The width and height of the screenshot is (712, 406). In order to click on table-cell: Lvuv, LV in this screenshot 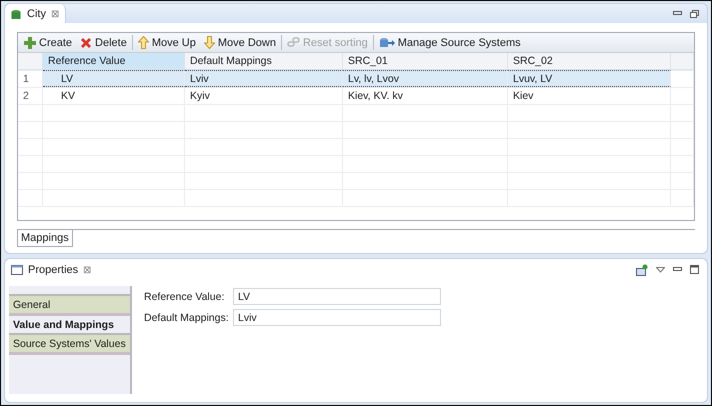, I will do `click(589, 78)`.